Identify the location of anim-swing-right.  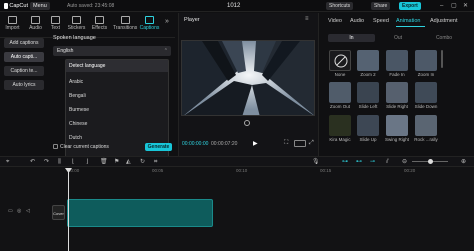
(397, 125).